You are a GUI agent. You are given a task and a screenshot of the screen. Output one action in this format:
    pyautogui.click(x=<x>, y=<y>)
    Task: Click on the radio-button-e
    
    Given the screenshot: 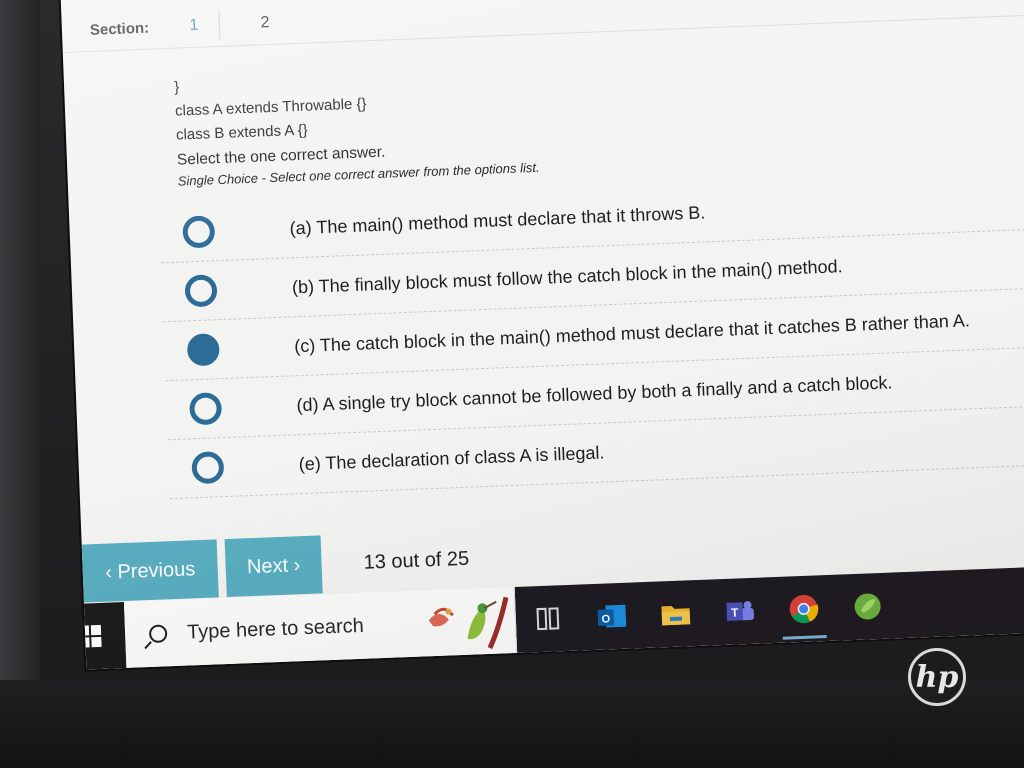 What is the action you would take?
    pyautogui.click(x=208, y=468)
    